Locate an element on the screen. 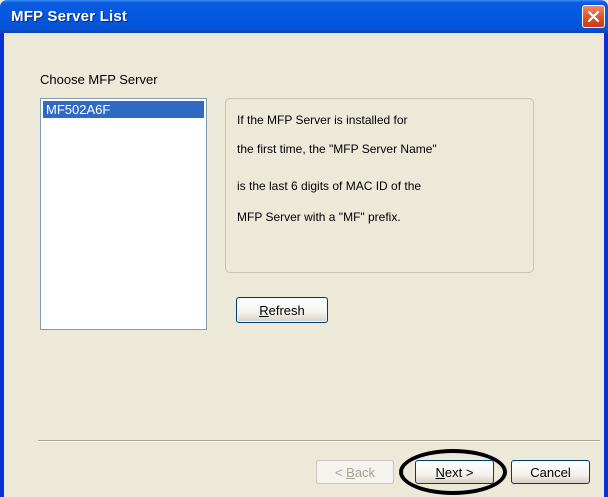  refresh-button: Refresh is located at coordinates (282, 310).